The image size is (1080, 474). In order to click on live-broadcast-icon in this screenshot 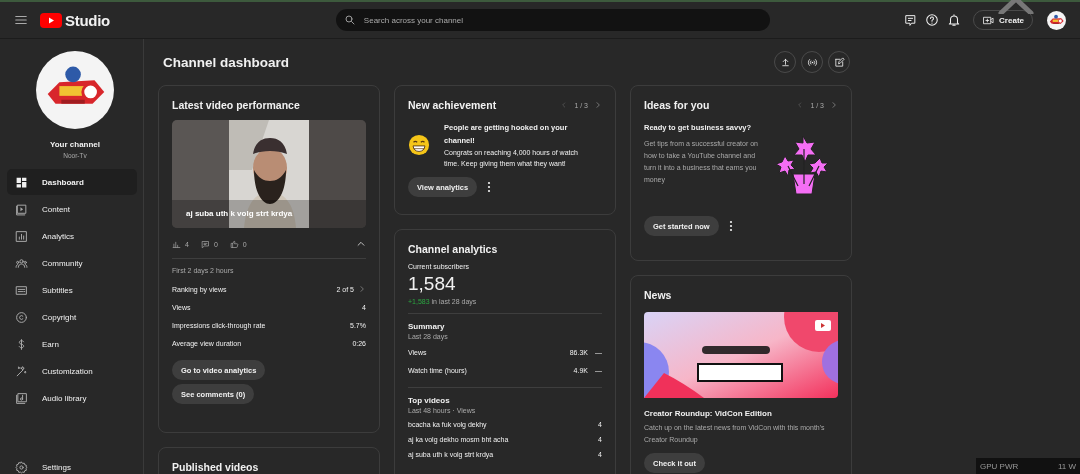, I will do `click(812, 62)`.